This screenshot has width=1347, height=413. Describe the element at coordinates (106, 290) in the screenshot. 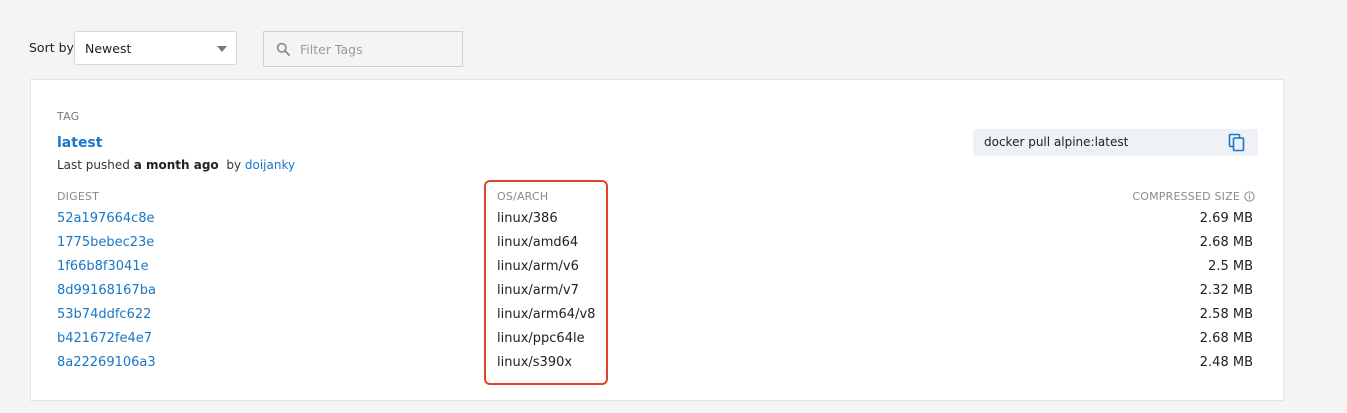

I see `digest-link: 8d99168167ba` at that location.